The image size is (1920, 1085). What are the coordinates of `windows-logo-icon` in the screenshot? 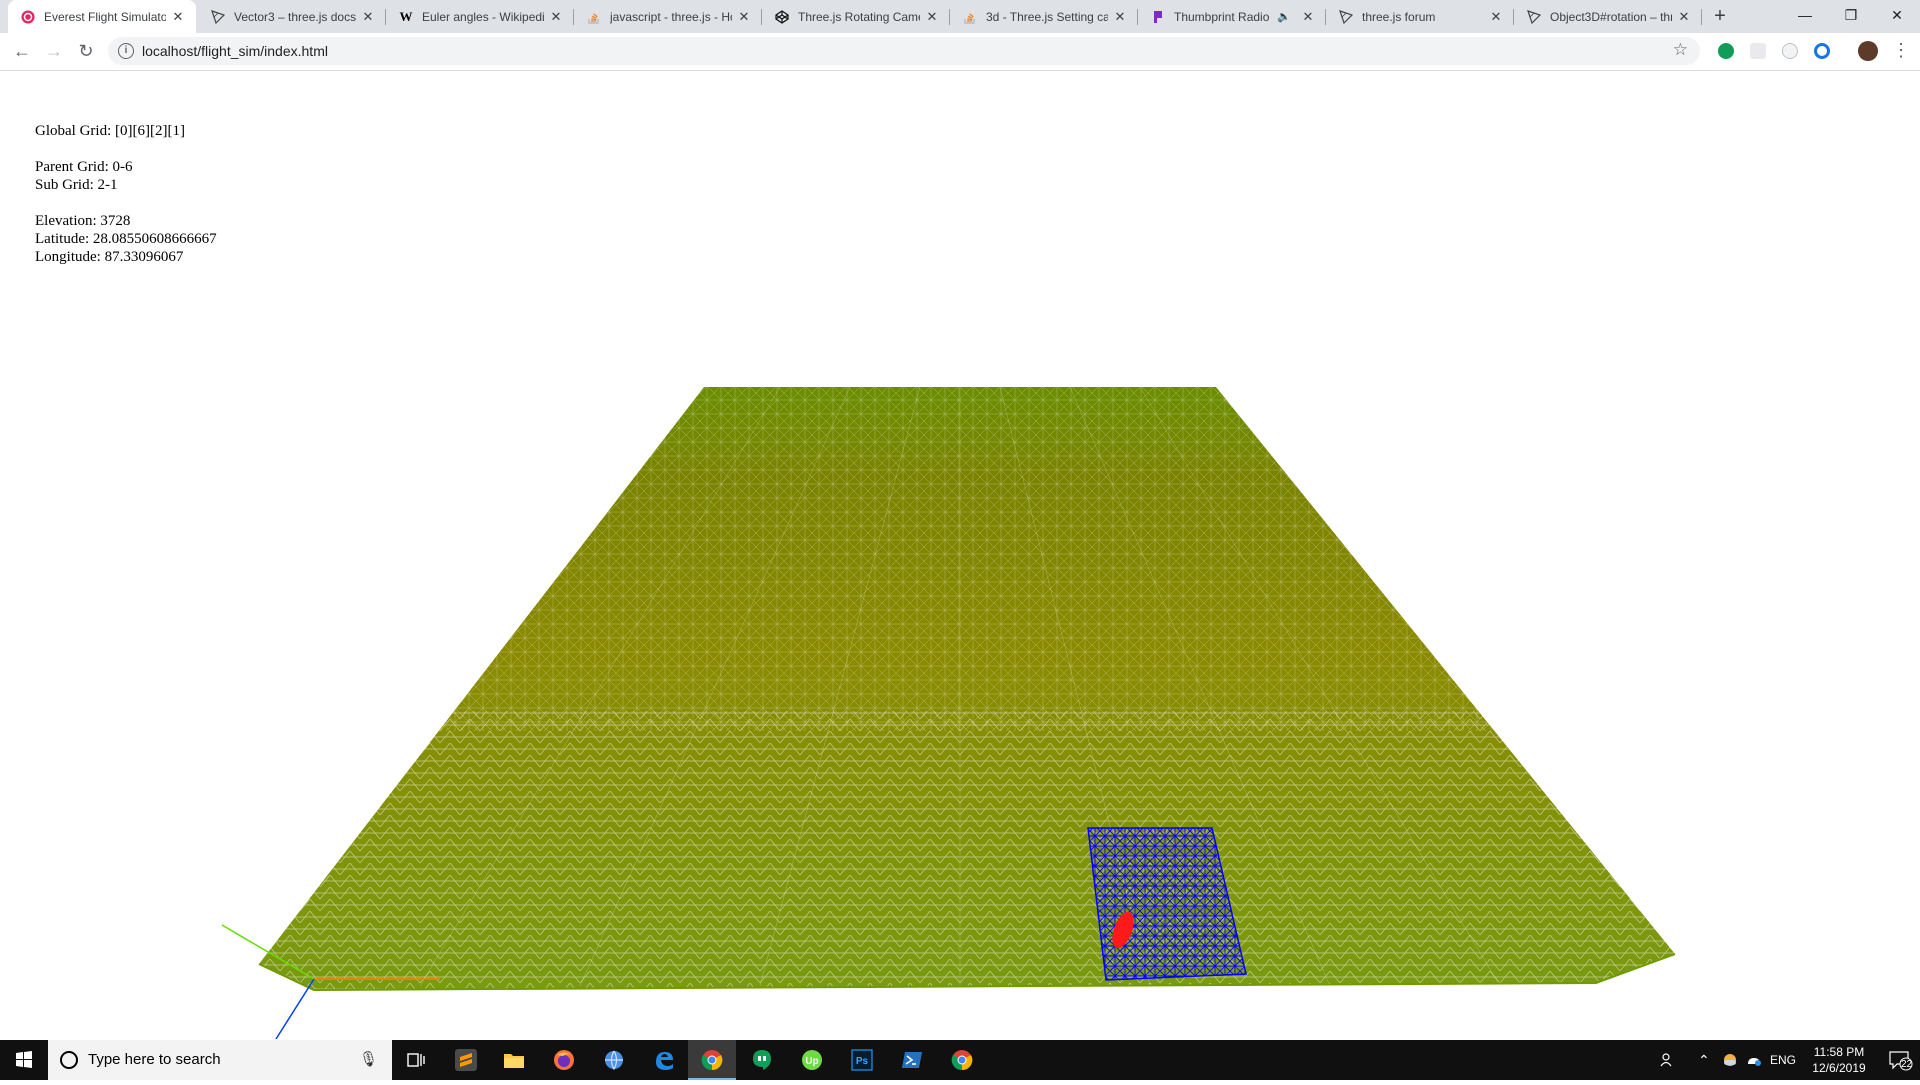 It's located at (24, 1059).